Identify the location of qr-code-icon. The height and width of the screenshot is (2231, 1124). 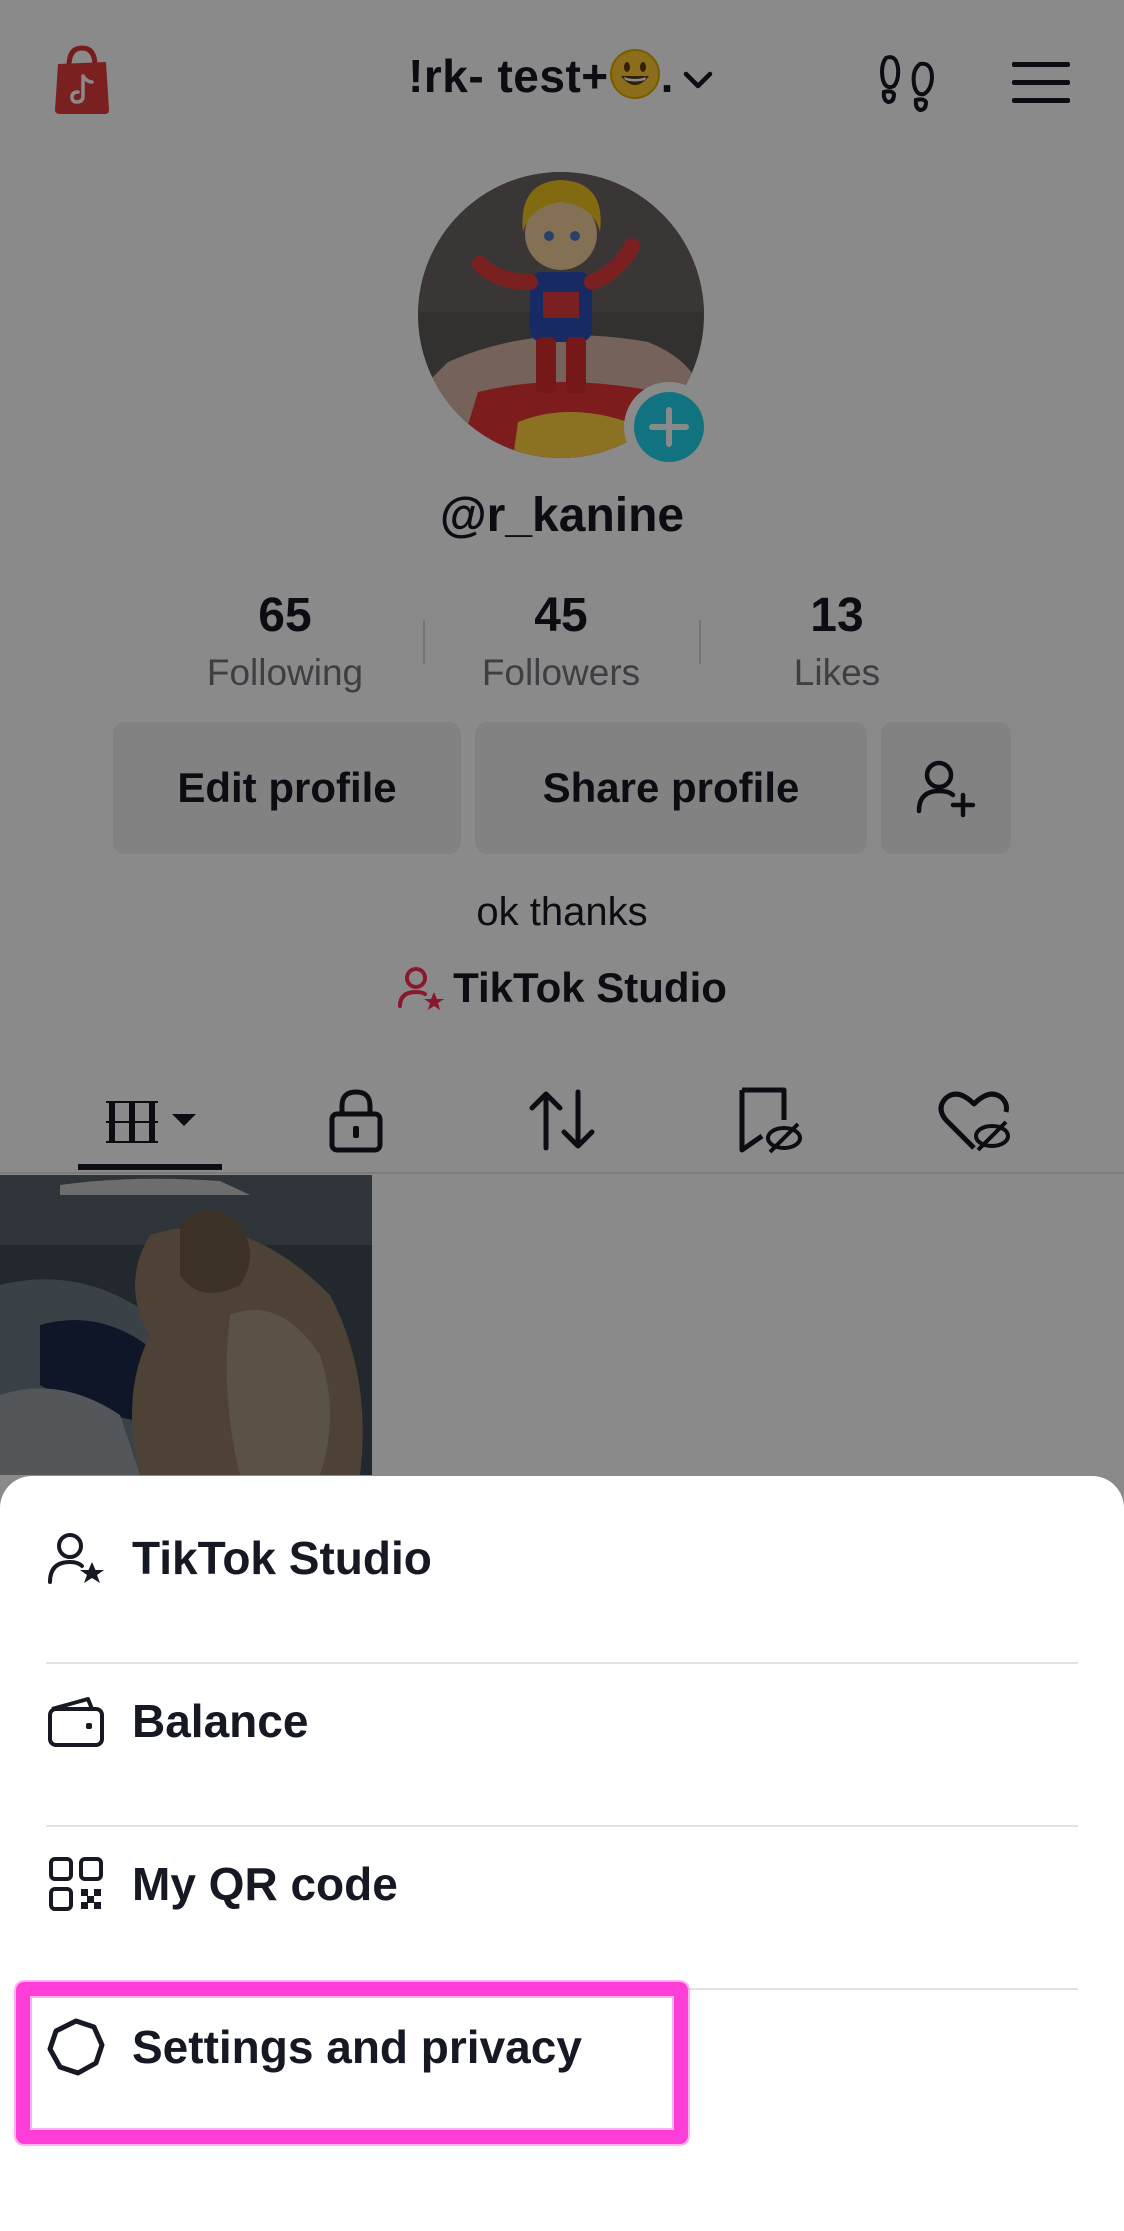
(76, 1883).